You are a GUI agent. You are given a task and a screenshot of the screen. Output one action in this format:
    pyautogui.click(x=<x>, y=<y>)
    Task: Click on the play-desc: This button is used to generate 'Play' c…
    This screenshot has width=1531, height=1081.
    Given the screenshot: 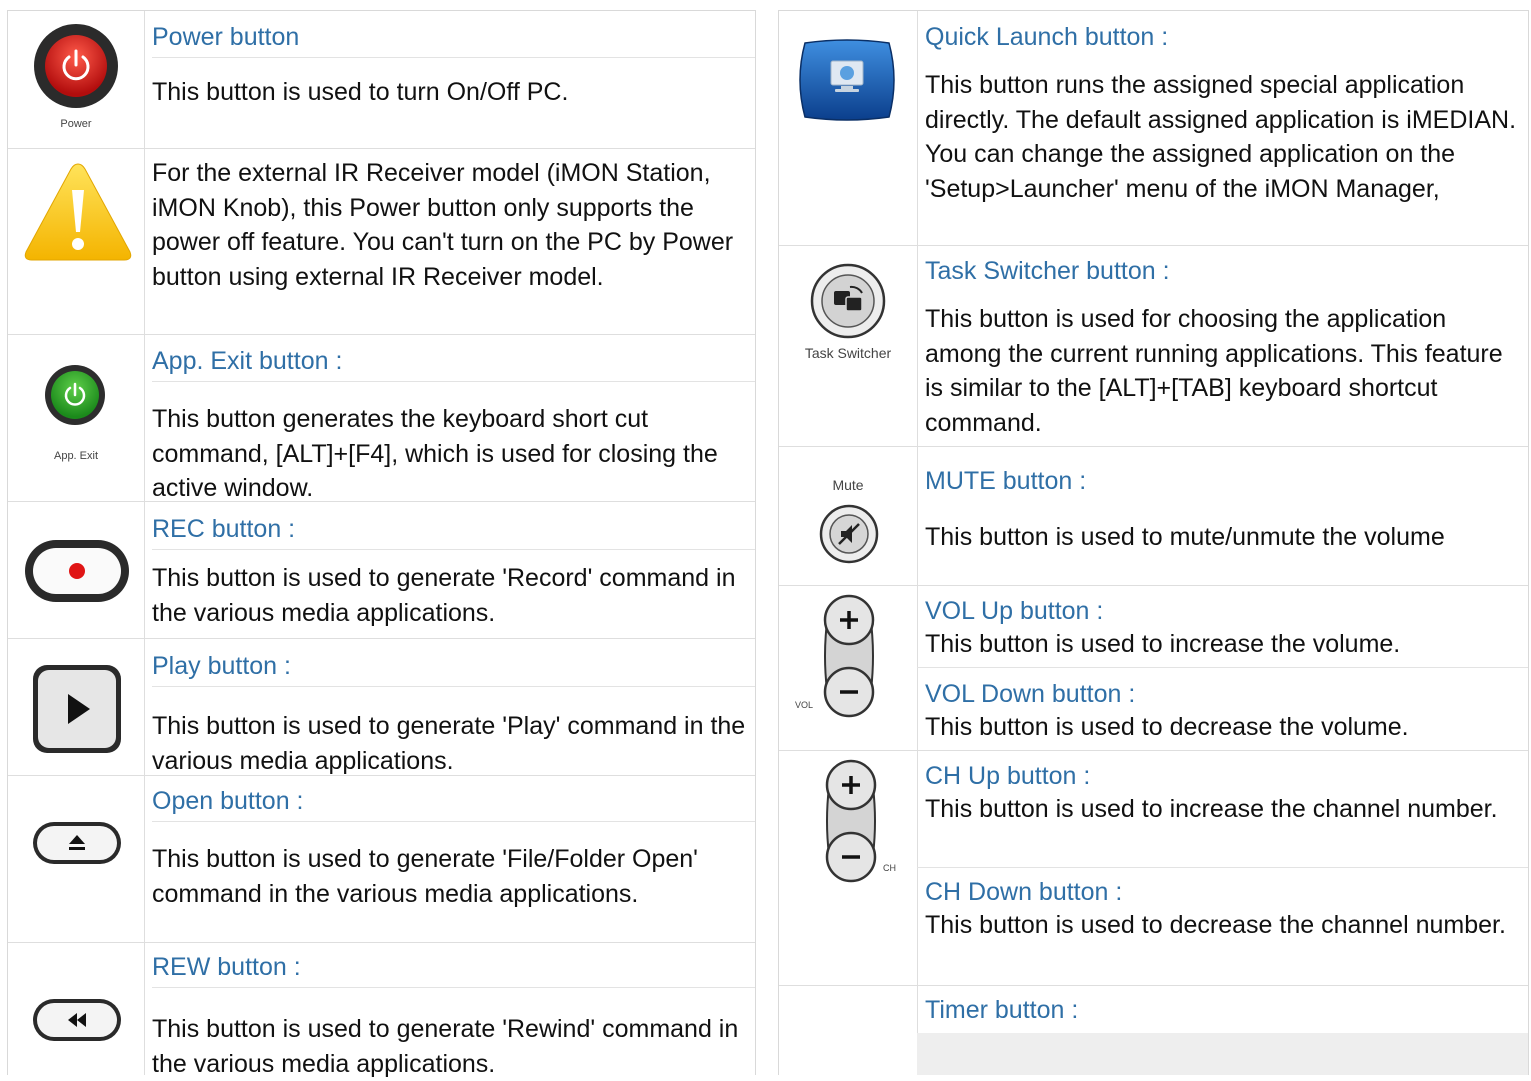 What is the action you would take?
    pyautogui.click(x=449, y=743)
    